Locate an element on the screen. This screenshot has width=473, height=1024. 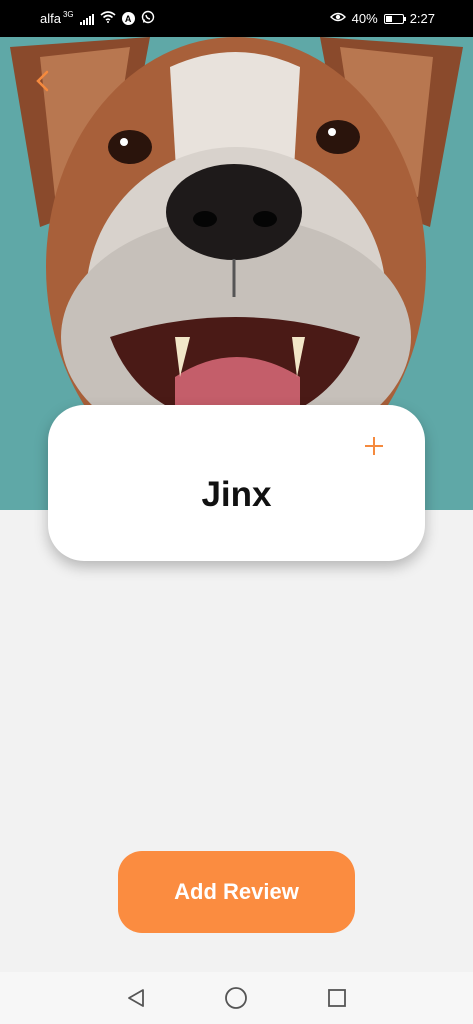
battery-level is located at coordinates (389, 18).